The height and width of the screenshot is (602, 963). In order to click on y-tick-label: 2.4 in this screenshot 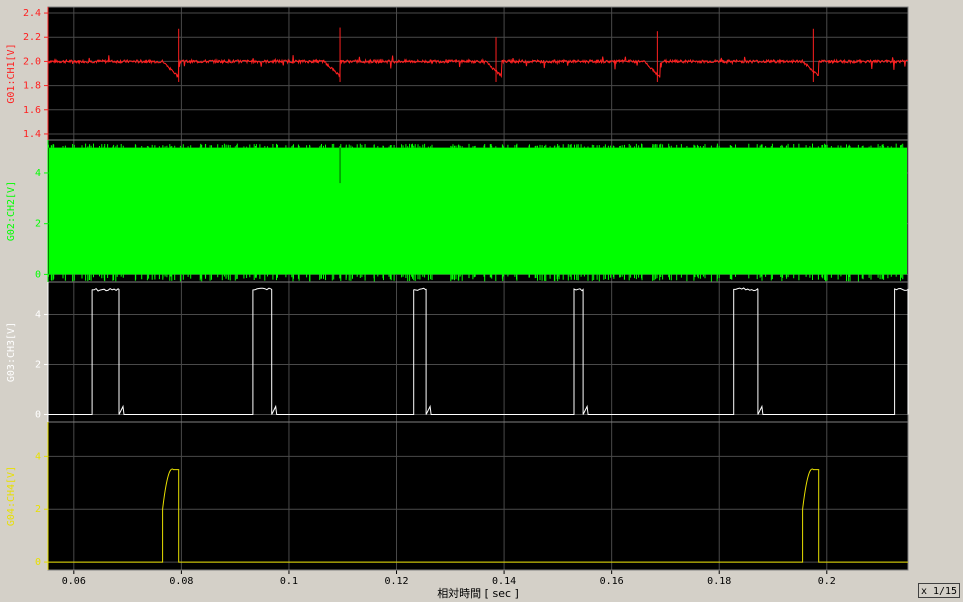, I will do `click(32, 13)`.